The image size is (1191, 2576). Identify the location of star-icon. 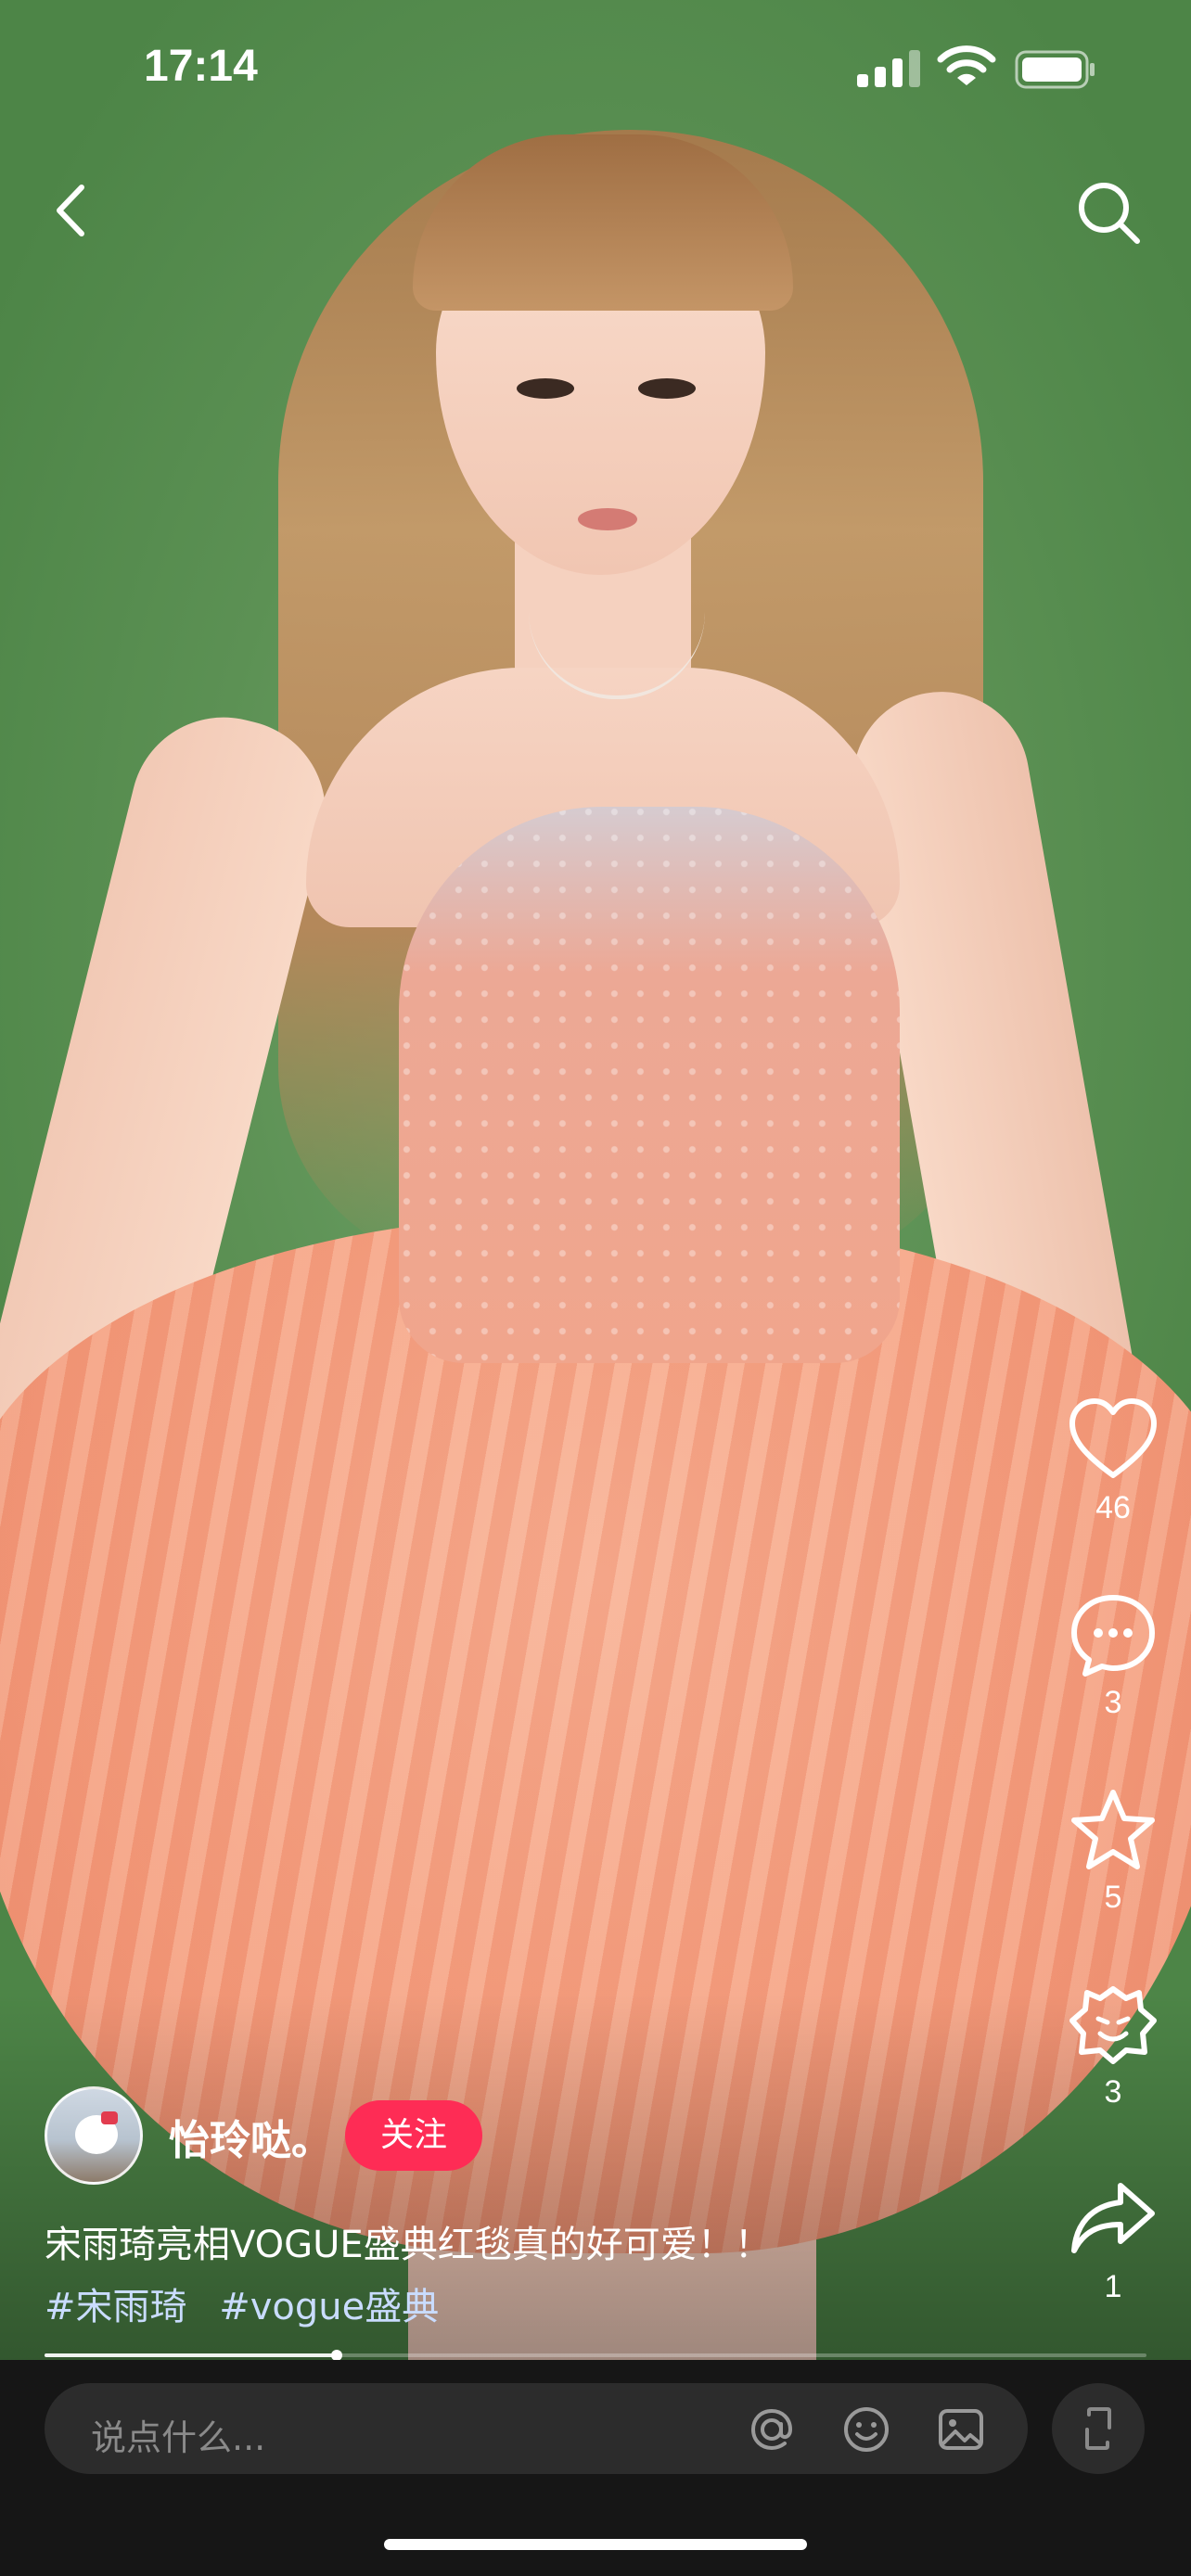
(1113, 1829).